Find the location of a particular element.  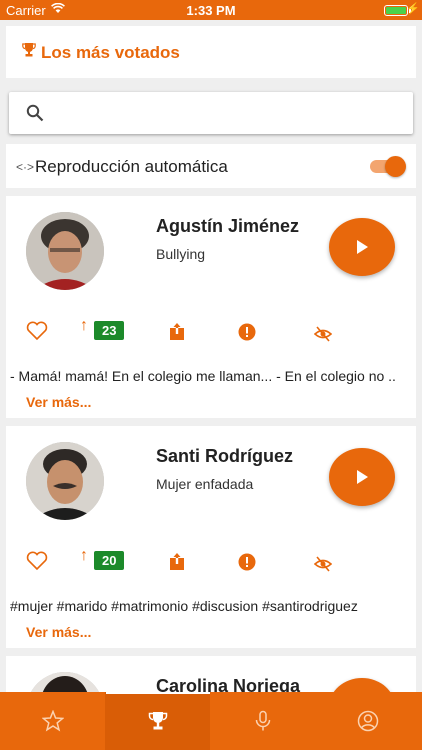

action-bar: ↑ 20 is located at coordinates (211, 561).